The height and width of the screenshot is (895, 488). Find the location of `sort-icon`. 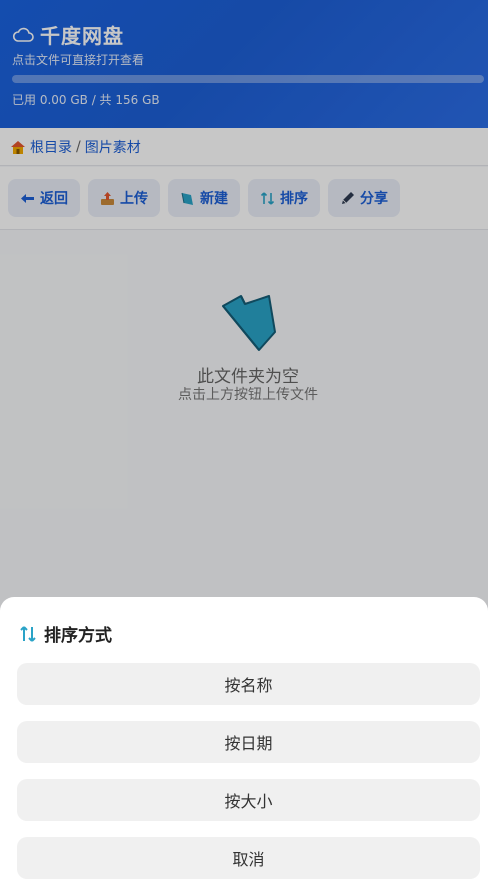

sort-icon is located at coordinates (28, 633).